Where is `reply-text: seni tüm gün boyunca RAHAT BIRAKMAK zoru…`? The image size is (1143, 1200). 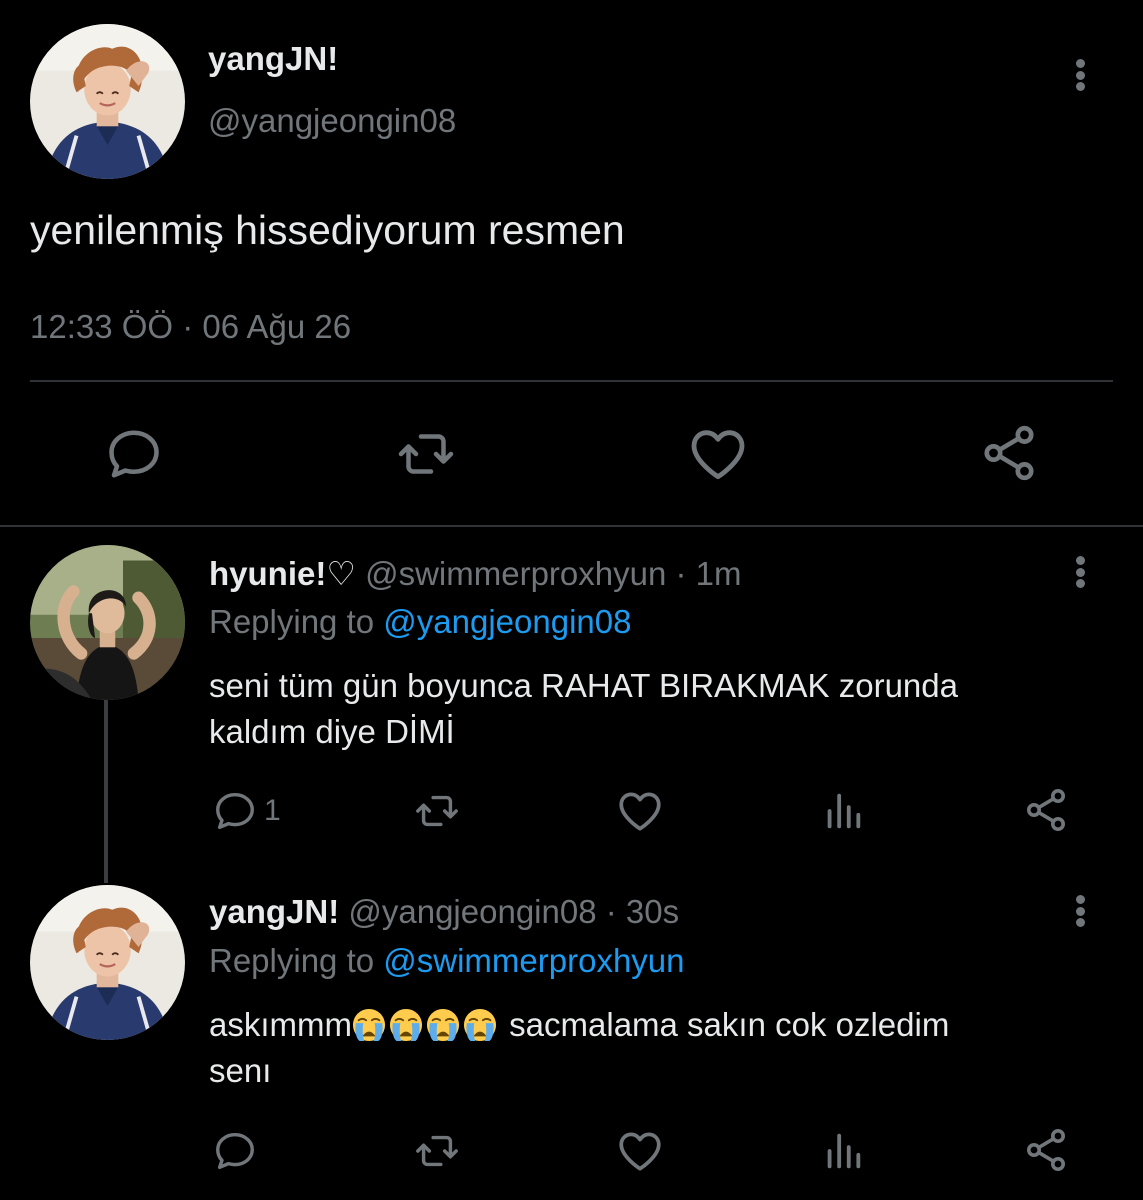
reply-text: seni tüm gün boyunca RAHAT BIRAKMAK zoru… is located at coordinates (649, 709).